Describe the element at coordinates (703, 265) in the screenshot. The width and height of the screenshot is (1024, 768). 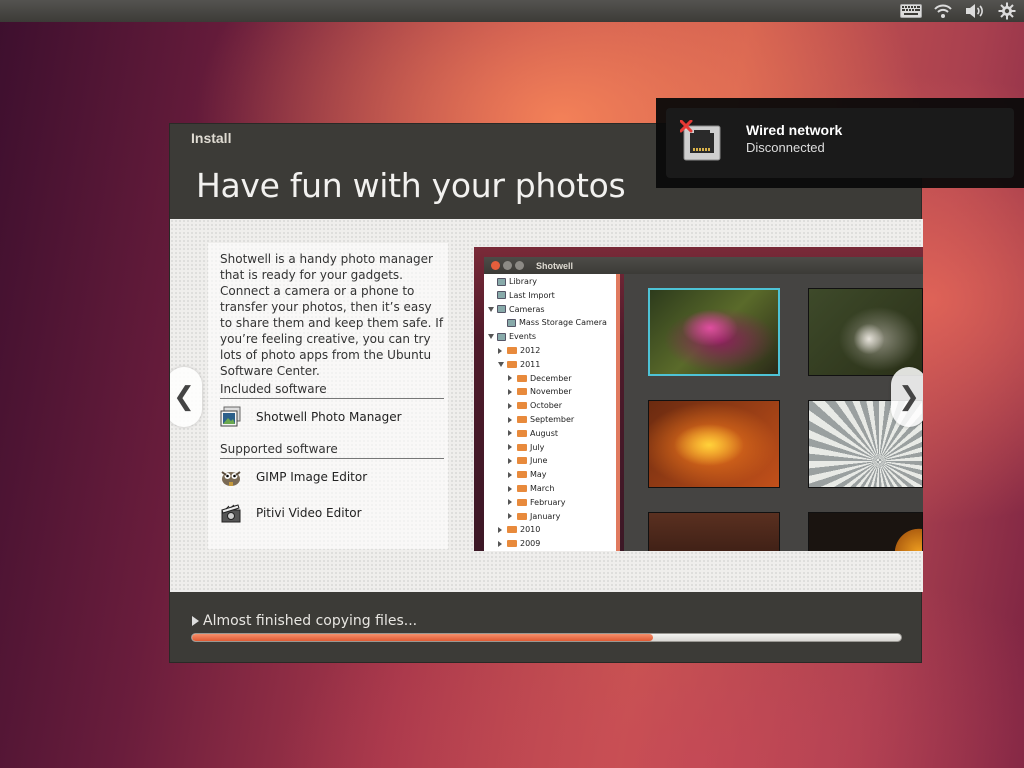
I see `shotwell-titlebar: Shotwell` at that location.